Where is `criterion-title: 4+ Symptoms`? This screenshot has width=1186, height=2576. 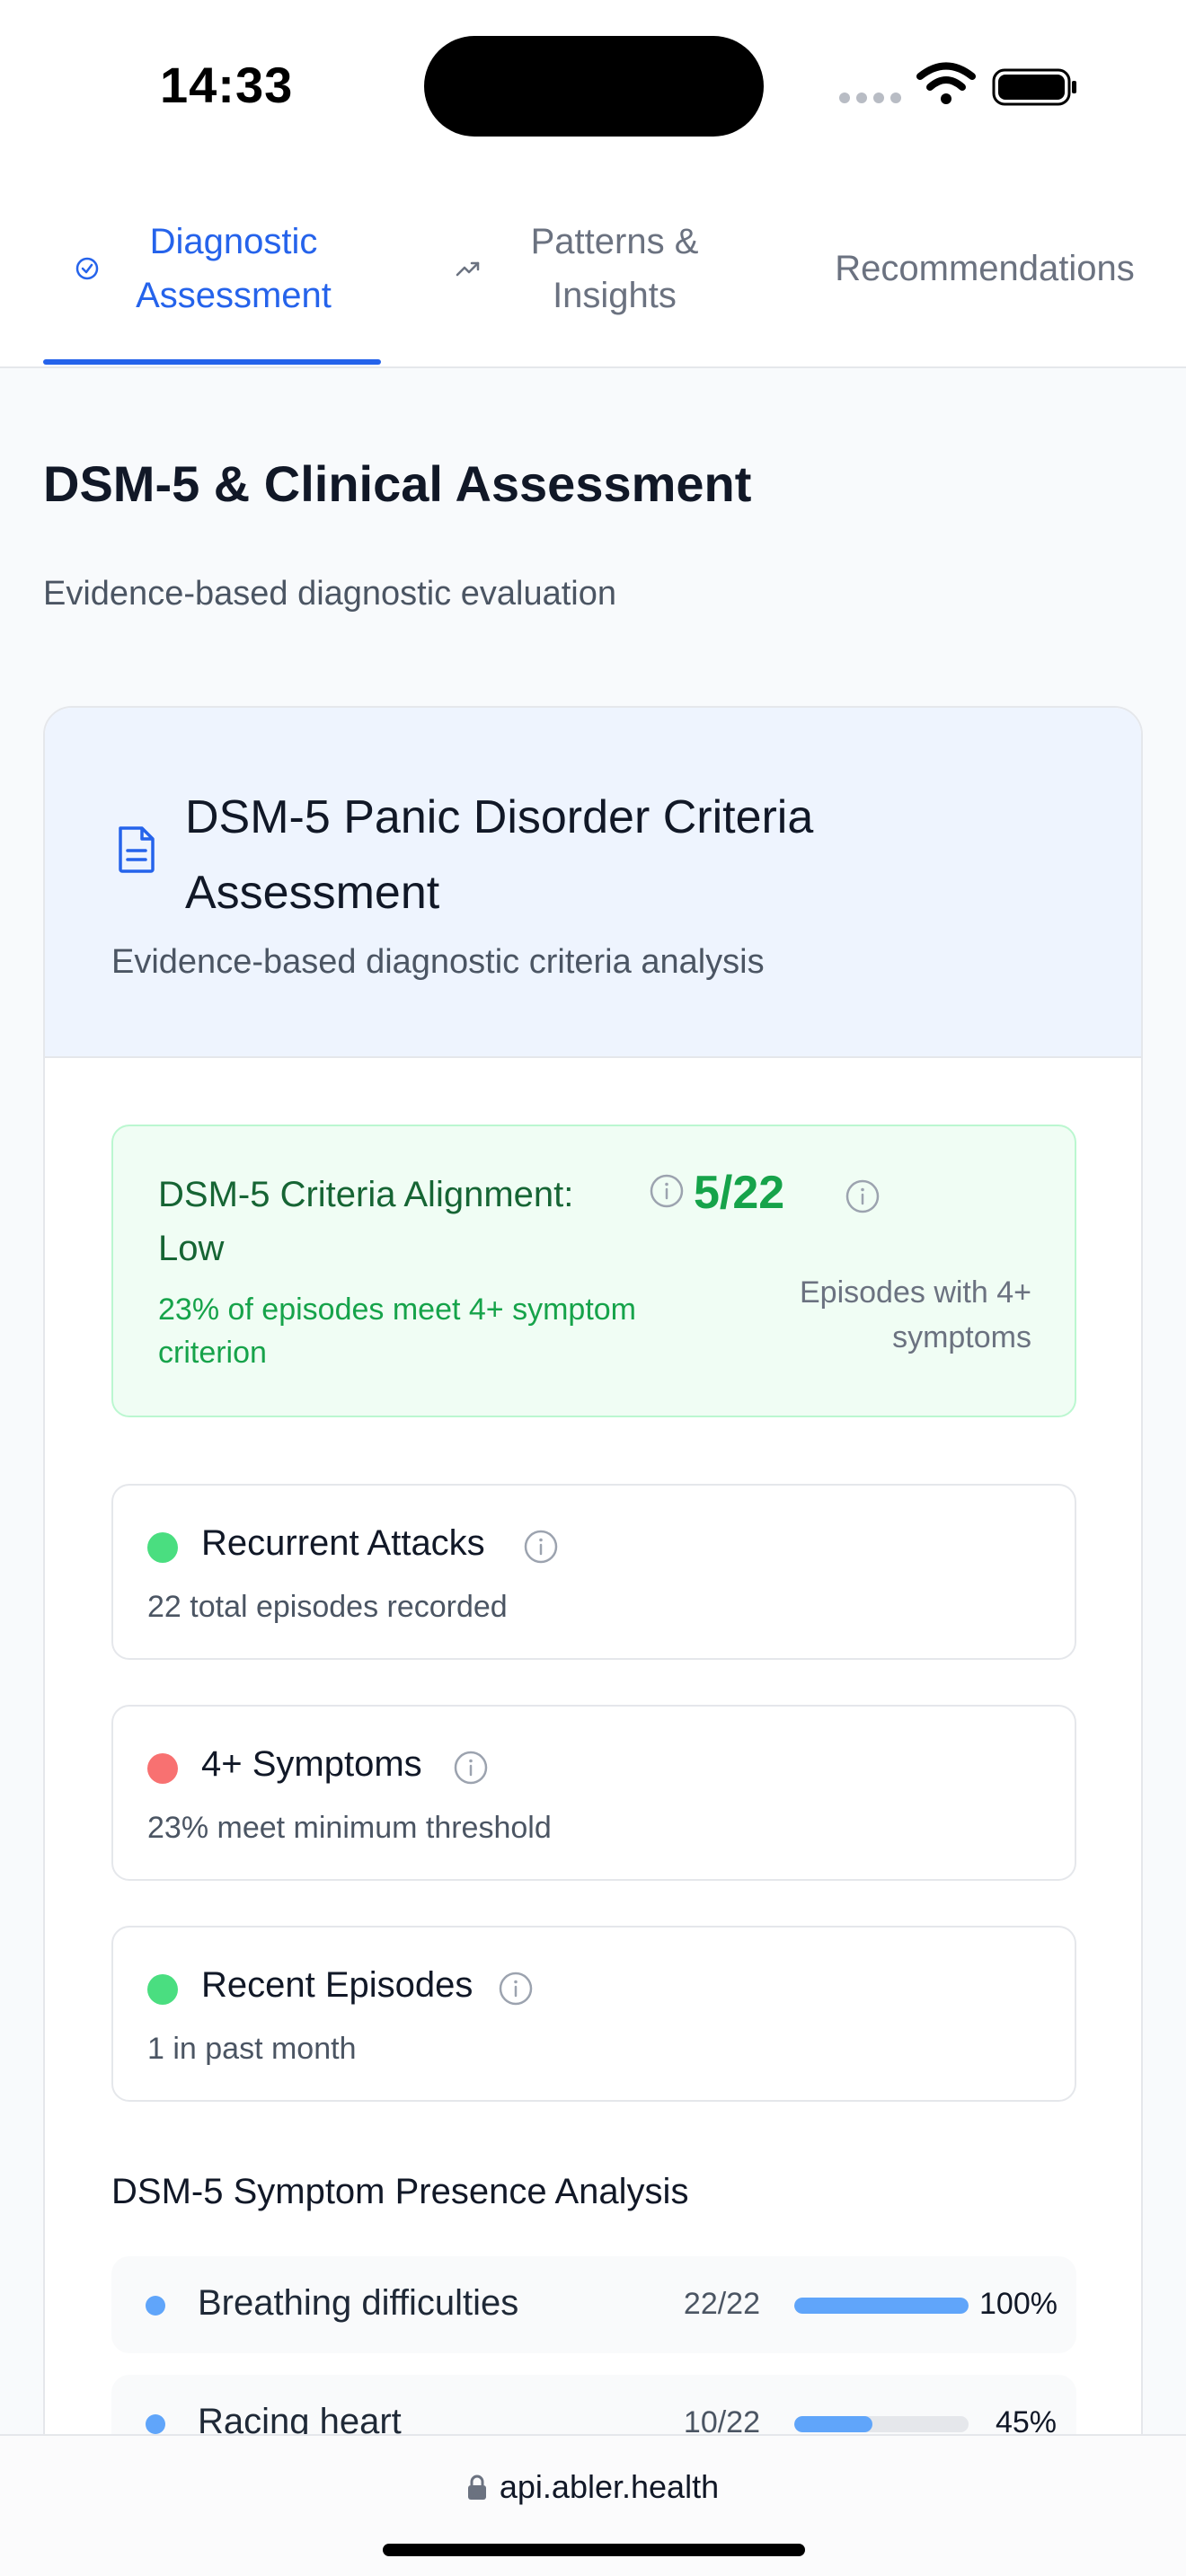
criterion-title: 4+ Symptoms is located at coordinates (311, 1764).